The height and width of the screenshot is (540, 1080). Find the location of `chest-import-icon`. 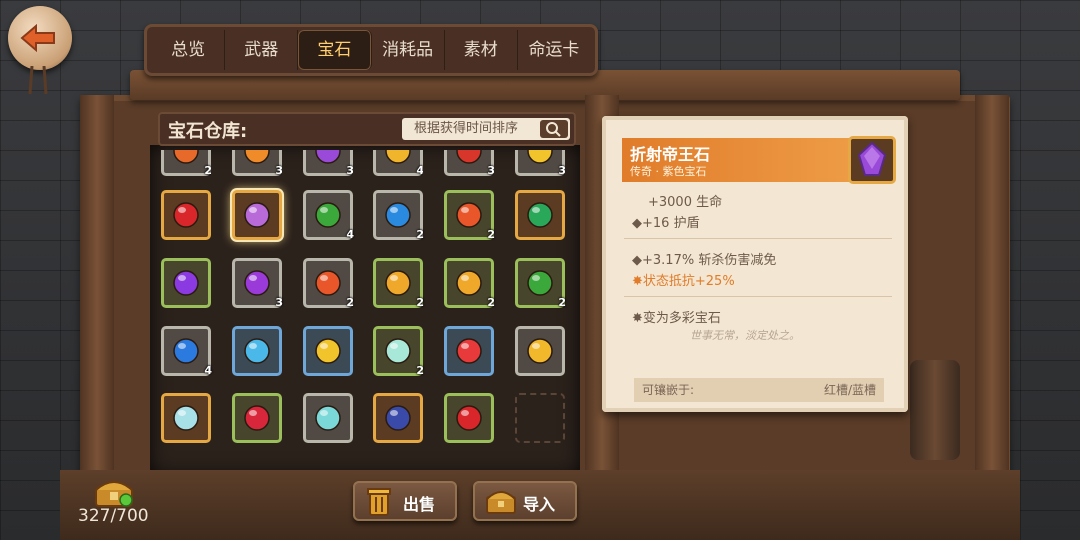

chest-import-icon is located at coordinates (501, 502).